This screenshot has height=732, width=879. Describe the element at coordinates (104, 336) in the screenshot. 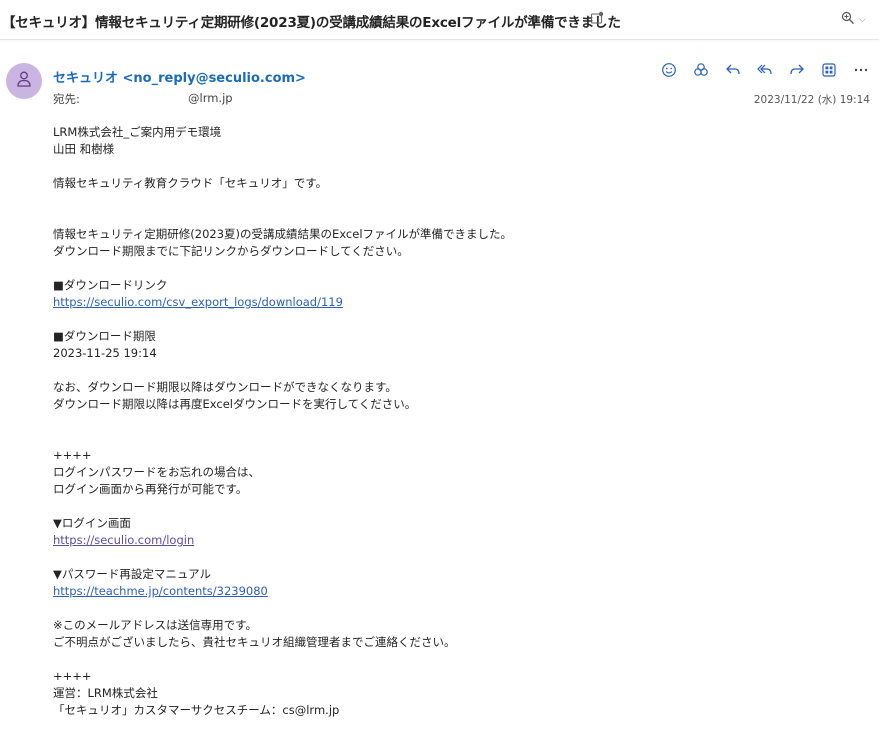

I see `deadline-heading: ■ダウンロード期限` at that location.